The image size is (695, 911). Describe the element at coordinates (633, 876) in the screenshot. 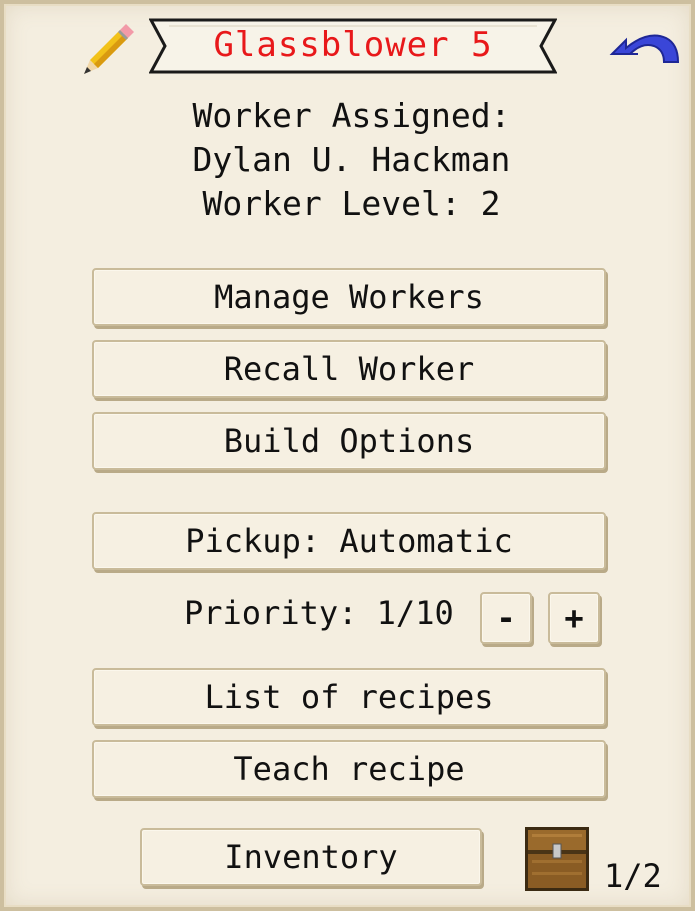

I see `page-indicator: 1/2` at that location.